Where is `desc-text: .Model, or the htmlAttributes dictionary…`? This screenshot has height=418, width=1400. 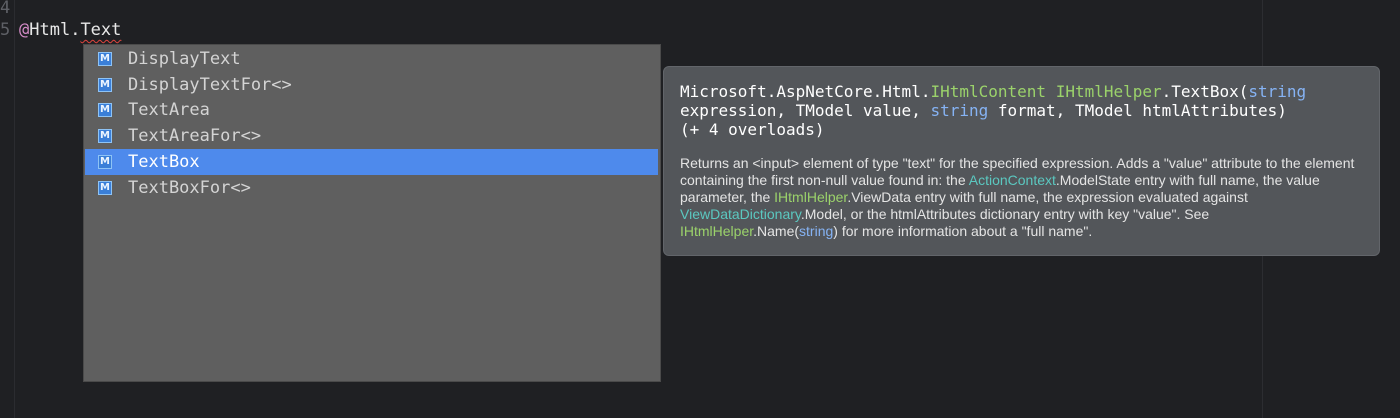
desc-text: .Model, or the htmlAttributes dictionary… is located at coordinates (1005, 214).